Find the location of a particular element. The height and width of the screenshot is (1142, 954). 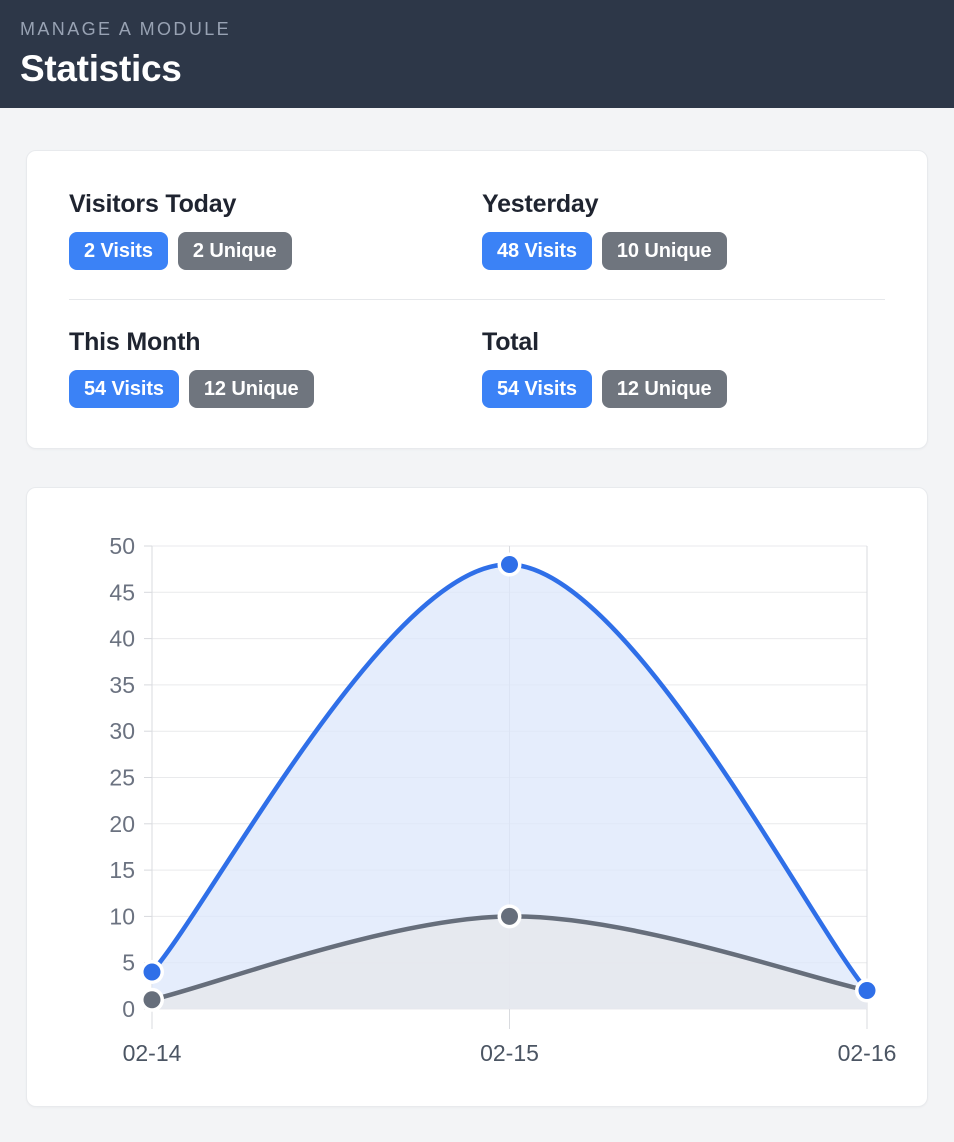

y-axis-tick-label: 45 is located at coordinates (122, 592).